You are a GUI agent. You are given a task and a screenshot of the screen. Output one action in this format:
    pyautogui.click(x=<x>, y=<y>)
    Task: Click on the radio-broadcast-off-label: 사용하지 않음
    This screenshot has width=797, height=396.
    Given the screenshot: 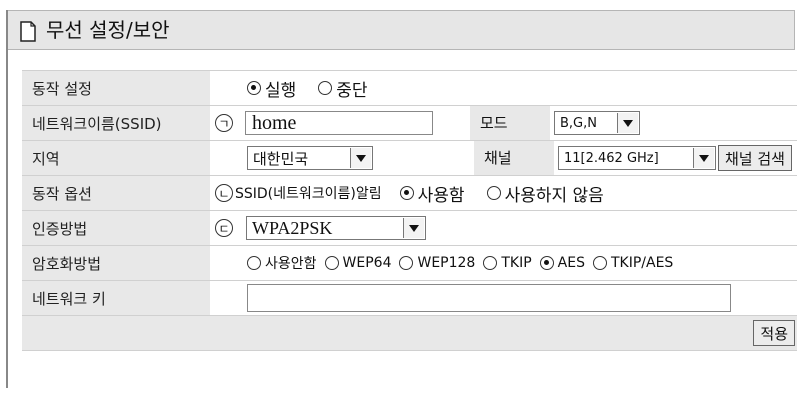 What is the action you would take?
    pyautogui.click(x=554, y=195)
    